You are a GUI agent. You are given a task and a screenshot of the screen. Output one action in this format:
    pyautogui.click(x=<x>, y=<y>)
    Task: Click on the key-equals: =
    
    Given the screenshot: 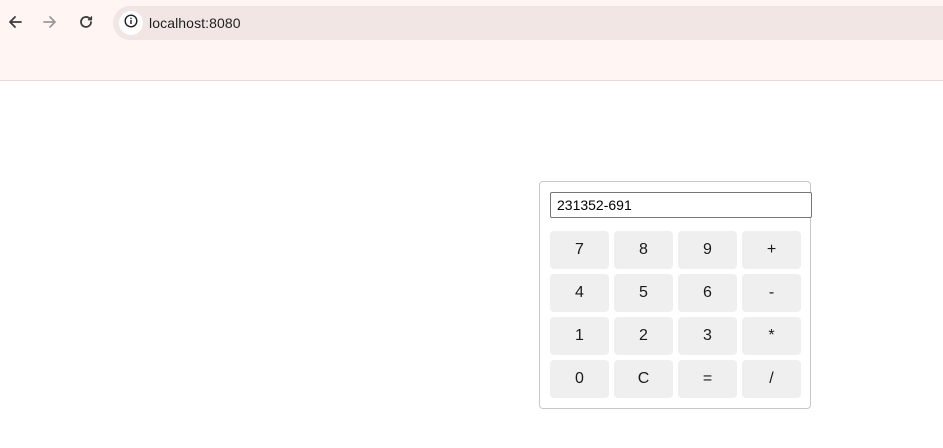 What is the action you would take?
    pyautogui.click(x=707, y=379)
    